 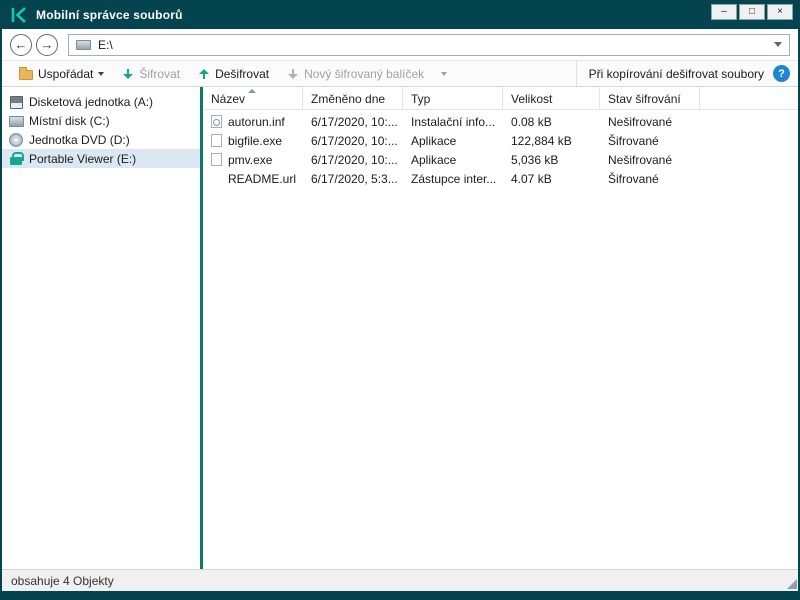 What do you see at coordinates (644, 99) in the screenshot?
I see `column-header-label: Stav šifrování` at bounding box center [644, 99].